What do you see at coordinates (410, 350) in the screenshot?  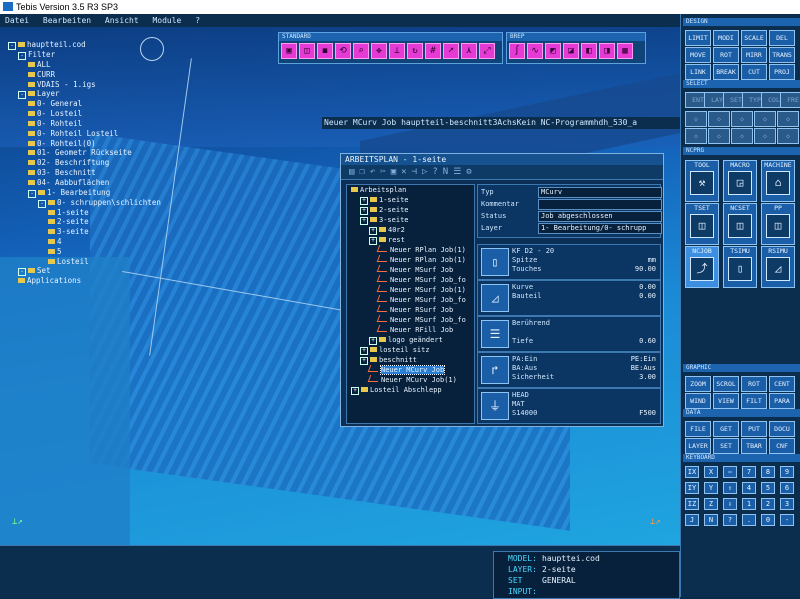 I see `arbeitsplan-item: + losteil sitz` at bounding box center [410, 350].